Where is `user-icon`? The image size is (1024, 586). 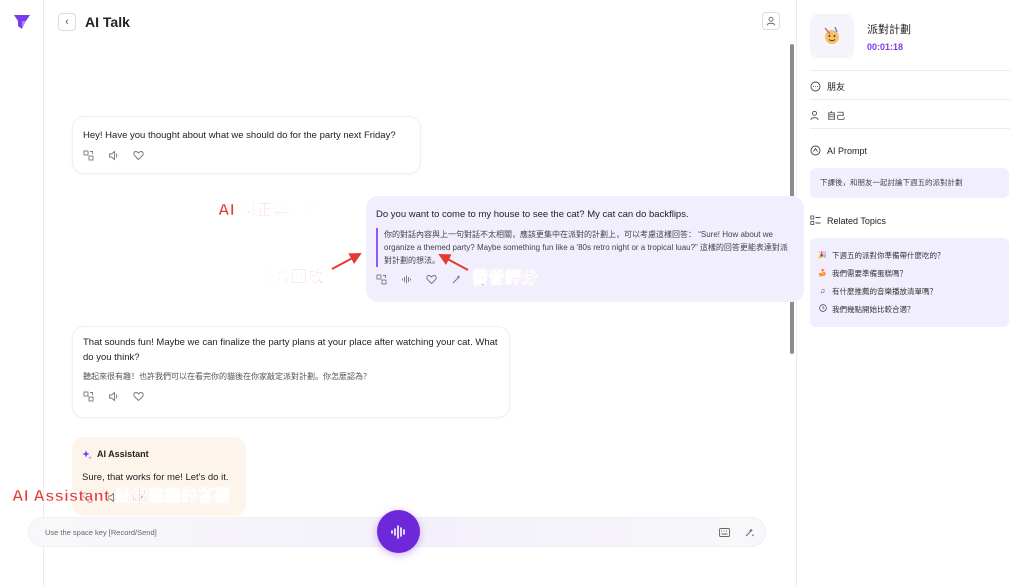
user-icon is located at coordinates (771, 21).